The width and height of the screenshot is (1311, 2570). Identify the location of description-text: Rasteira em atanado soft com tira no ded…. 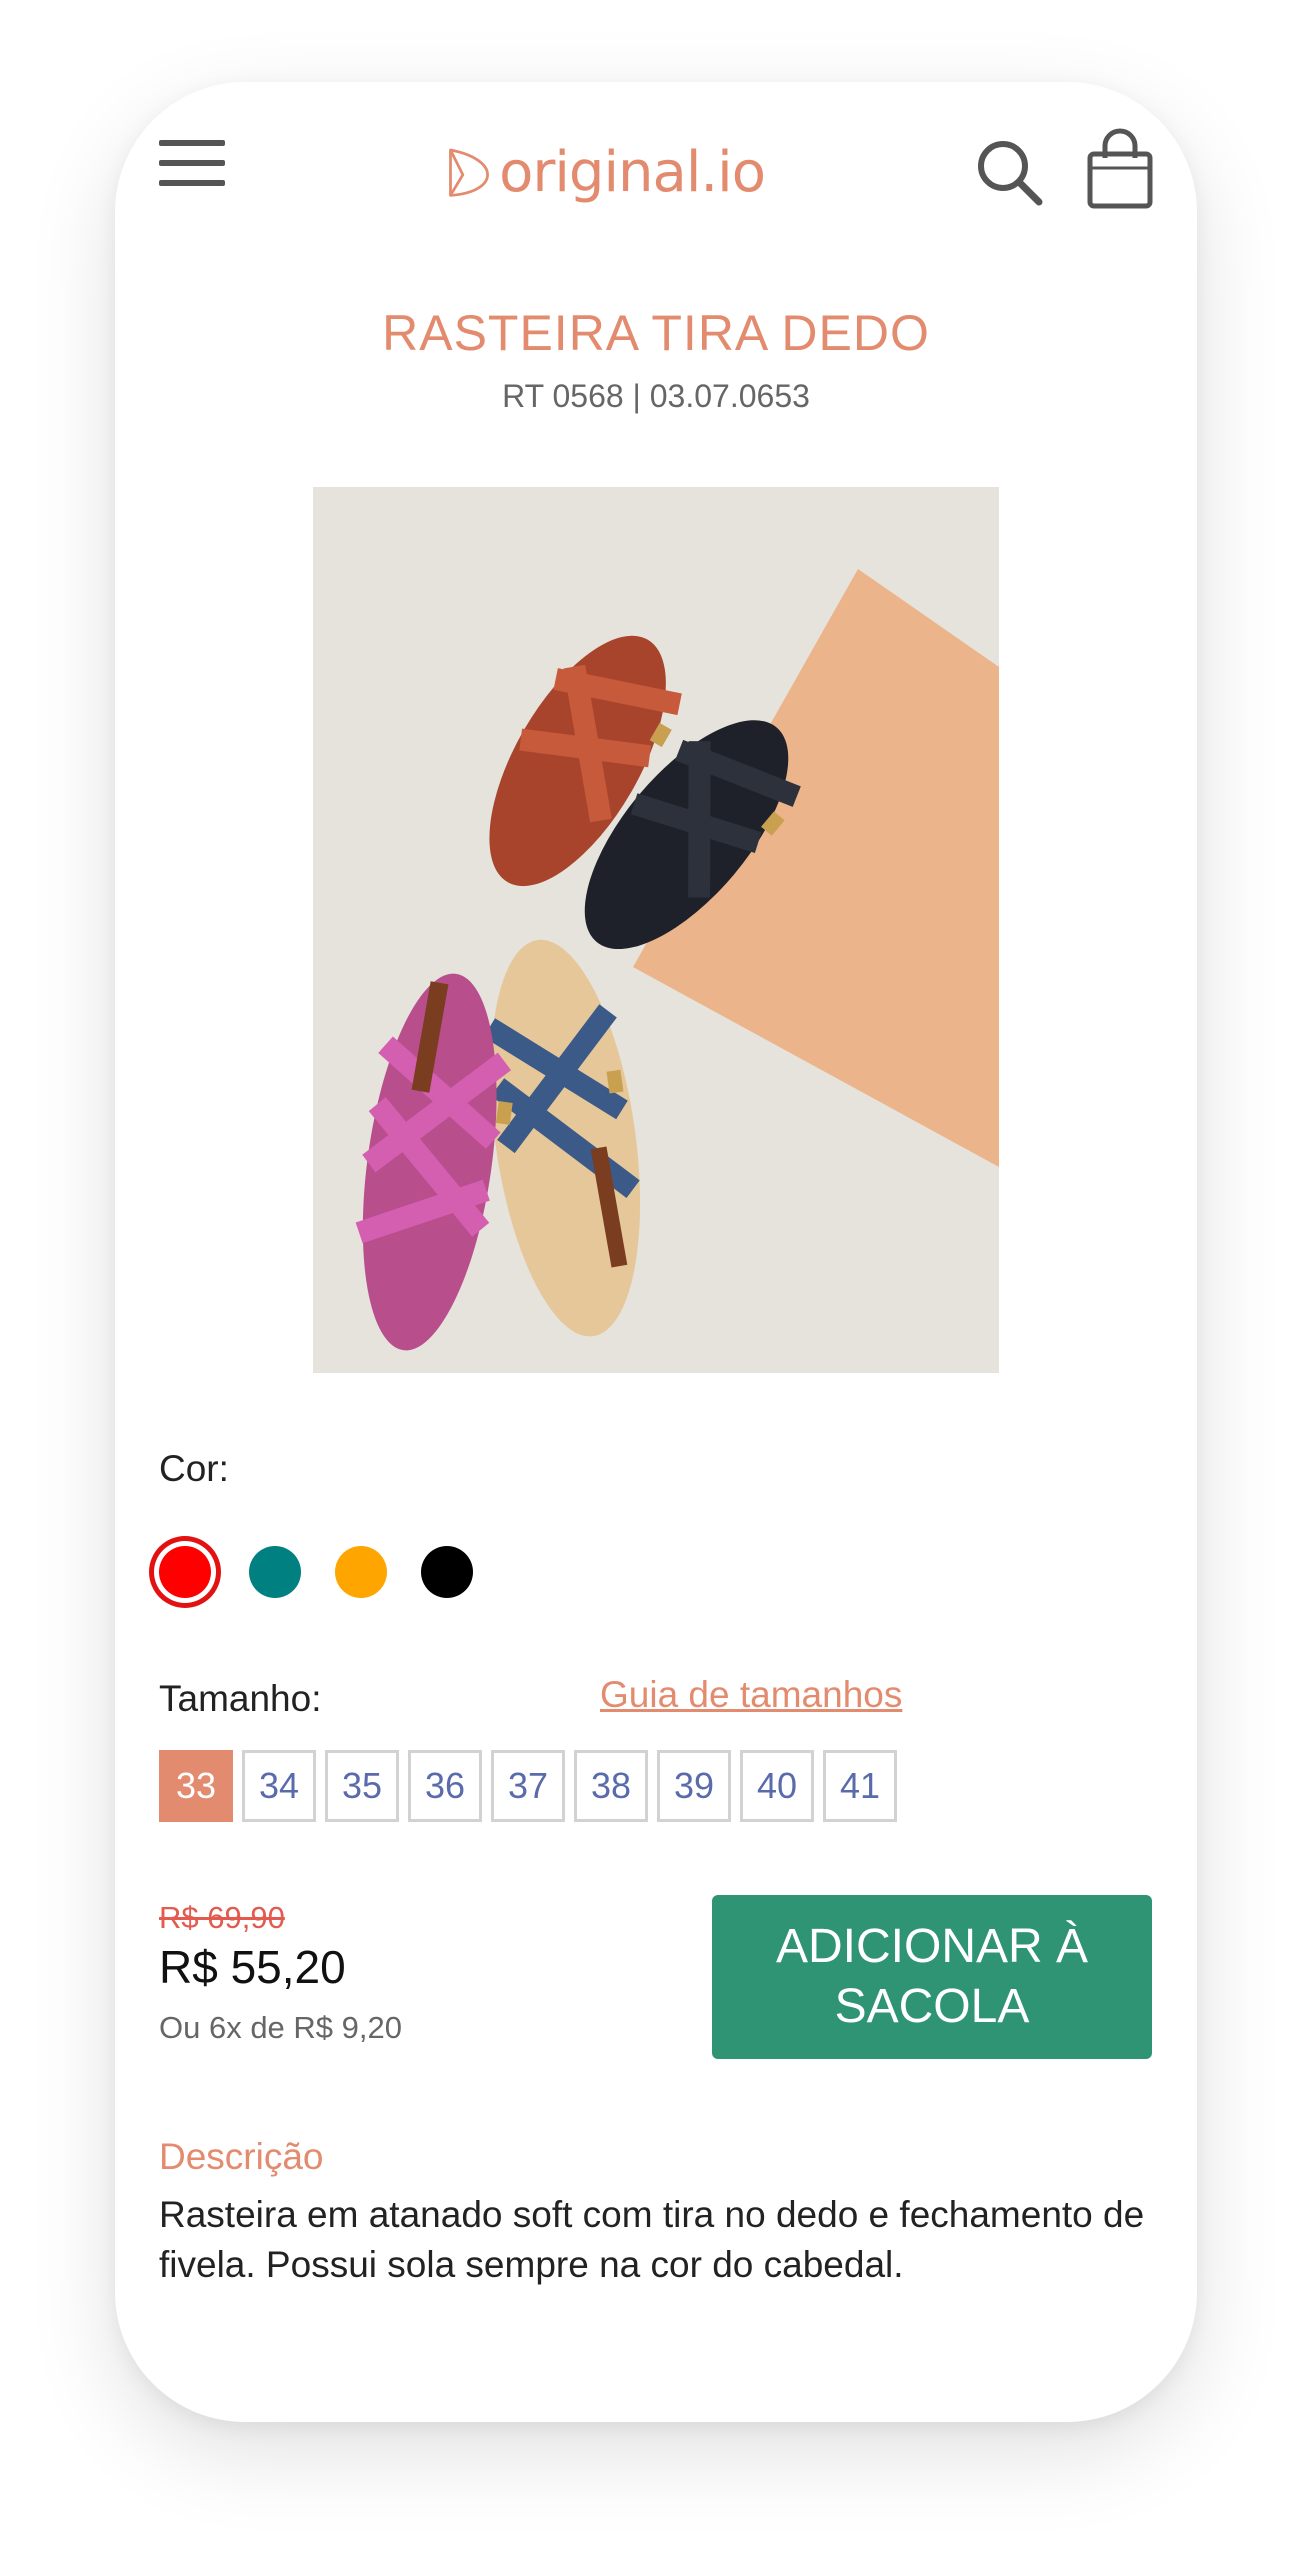
(652, 2239).